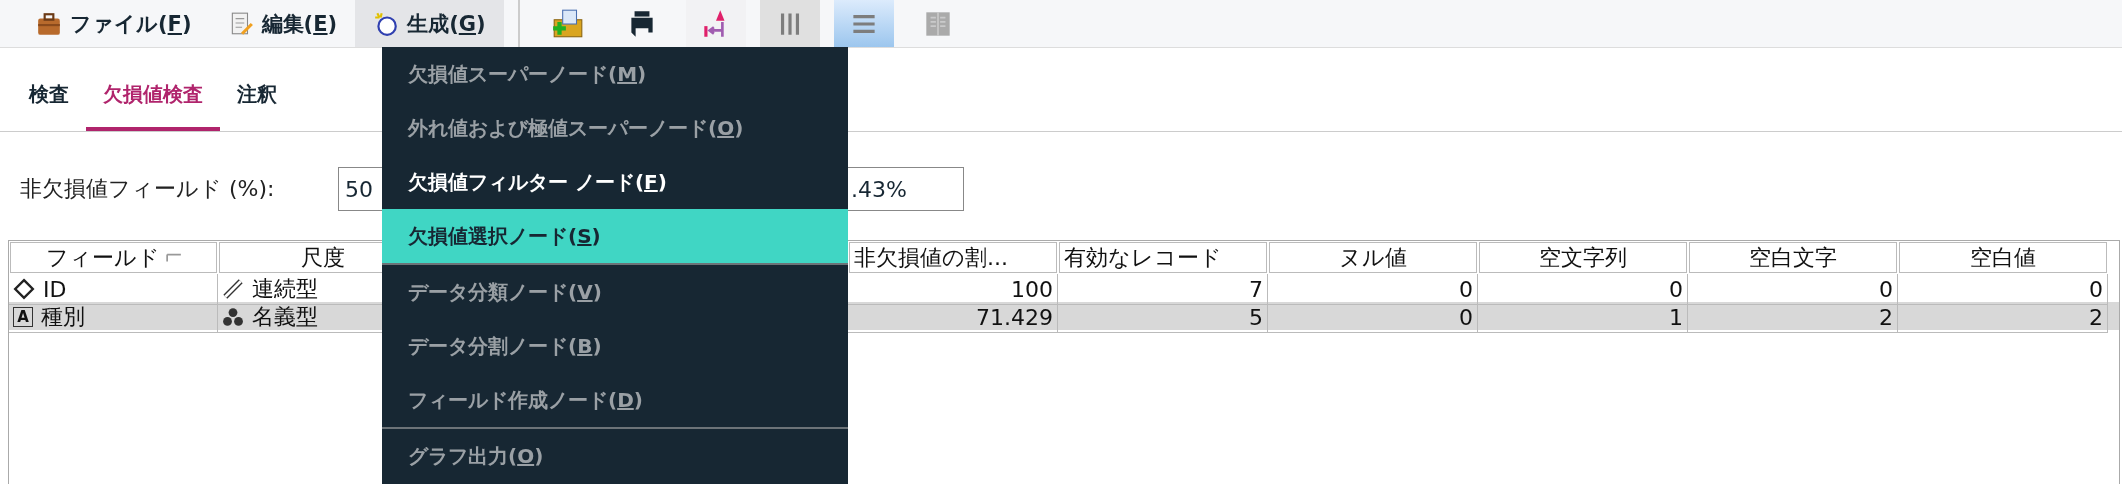 The image size is (2122, 484). I want to click on column-header: 空白値, so click(2003, 257).